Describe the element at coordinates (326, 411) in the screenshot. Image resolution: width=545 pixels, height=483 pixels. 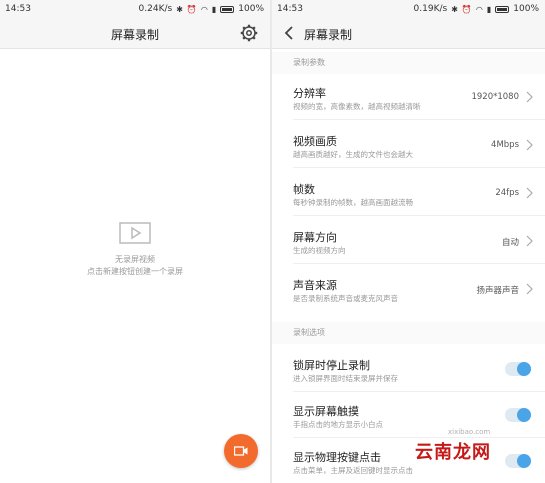
I see `setting-title: 显示屏幕触摸` at that location.